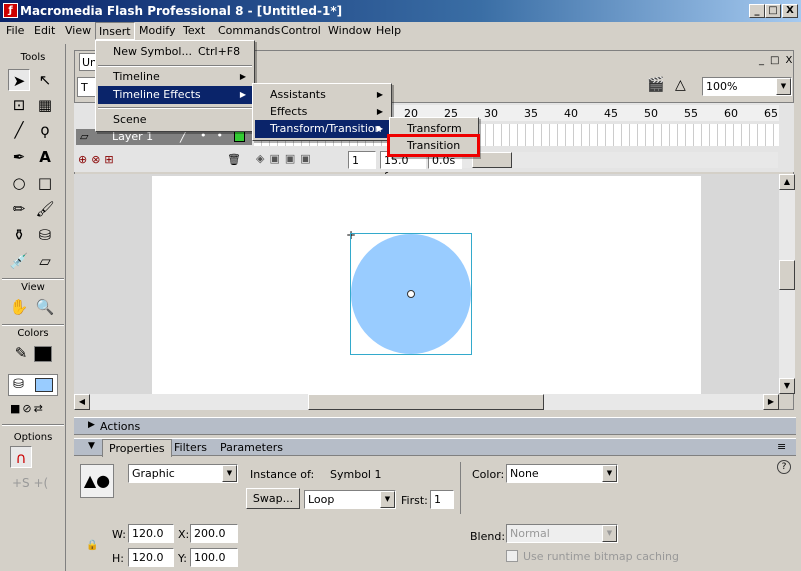 The width and height of the screenshot is (801, 571). I want to click on x-label: X:, so click(184, 534).